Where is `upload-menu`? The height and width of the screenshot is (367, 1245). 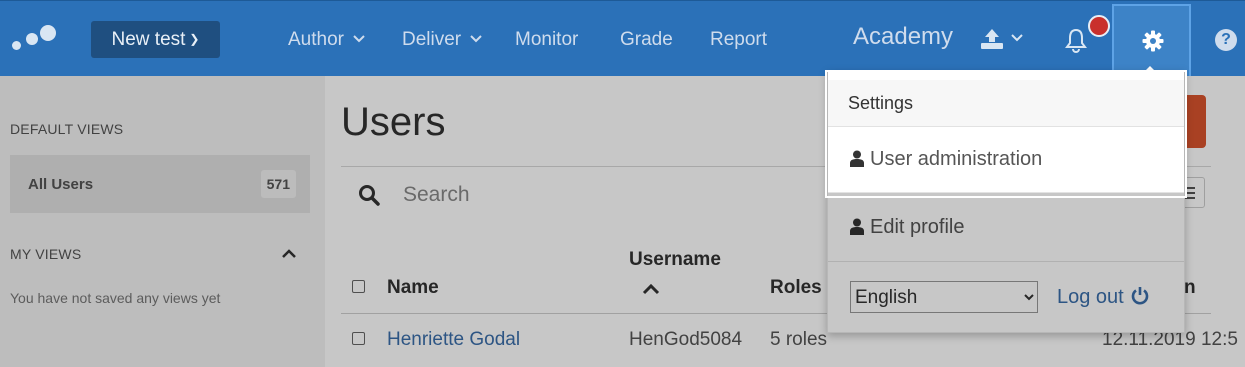
upload-menu is located at coordinates (1002, 41).